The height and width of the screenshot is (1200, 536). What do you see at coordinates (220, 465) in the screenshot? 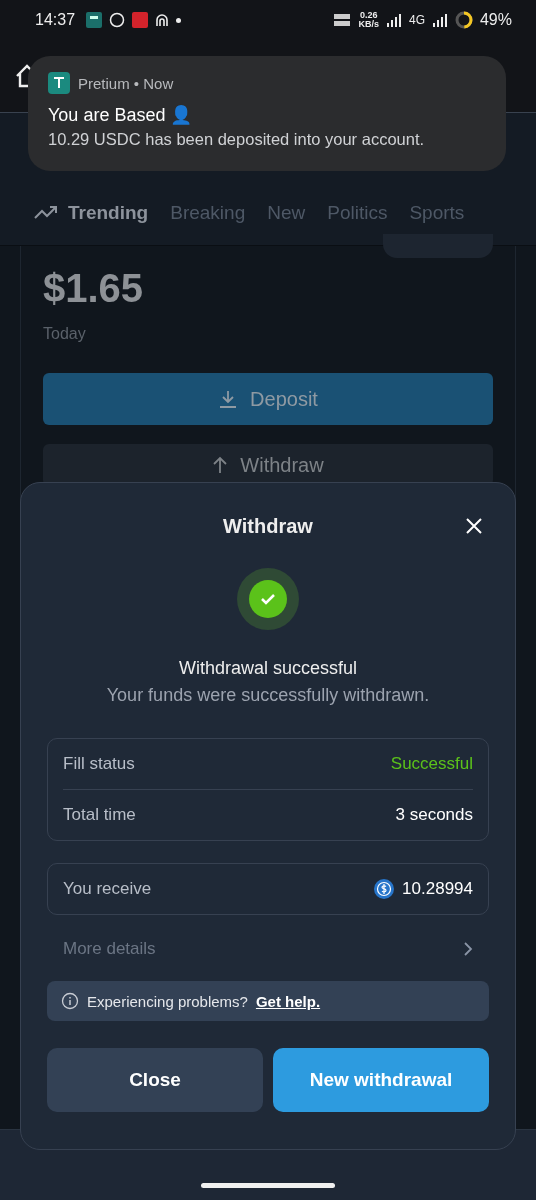
I see `arrow-up-icon` at bounding box center [220, 465].